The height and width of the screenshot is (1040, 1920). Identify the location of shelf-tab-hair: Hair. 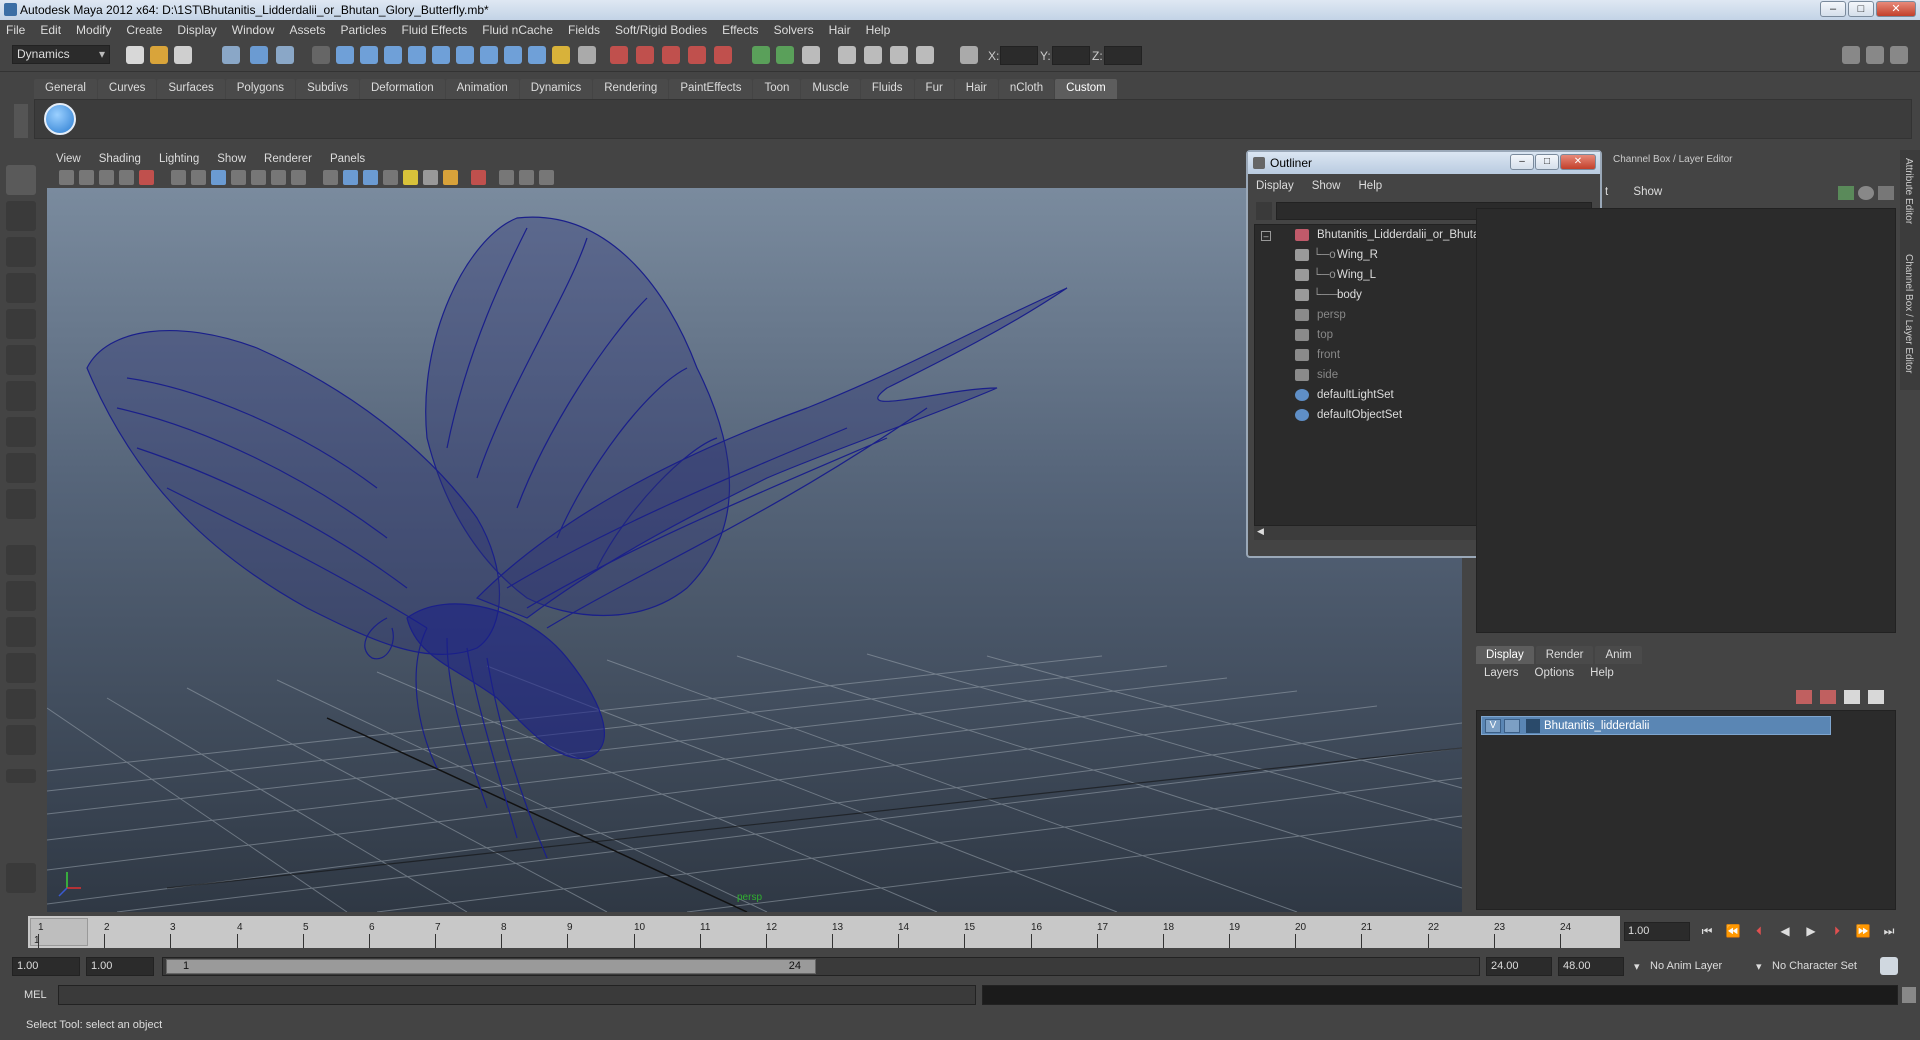
(976, 89).